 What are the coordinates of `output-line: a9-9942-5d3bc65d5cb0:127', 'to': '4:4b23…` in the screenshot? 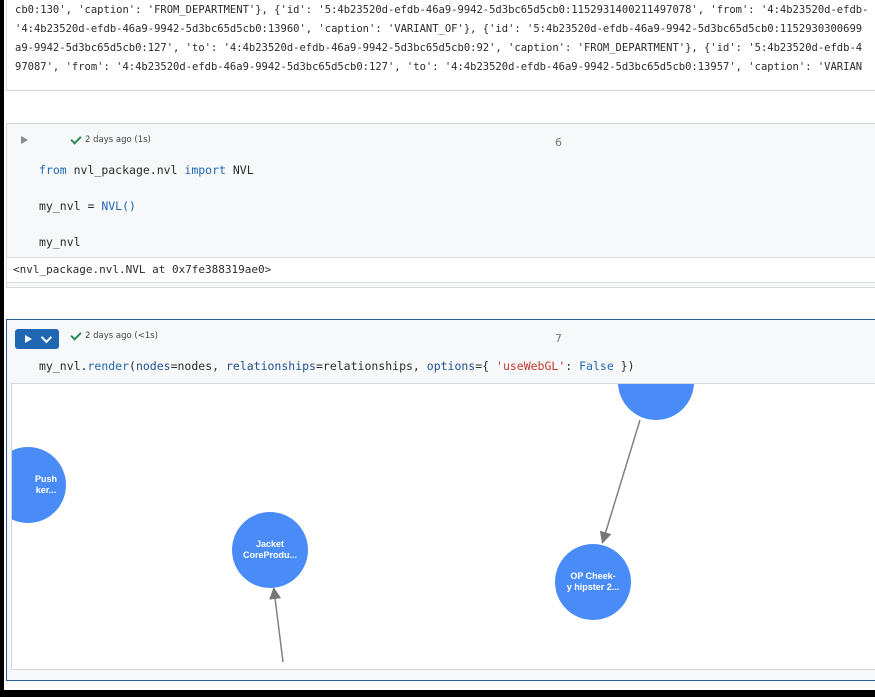 It's located at (439, 48).